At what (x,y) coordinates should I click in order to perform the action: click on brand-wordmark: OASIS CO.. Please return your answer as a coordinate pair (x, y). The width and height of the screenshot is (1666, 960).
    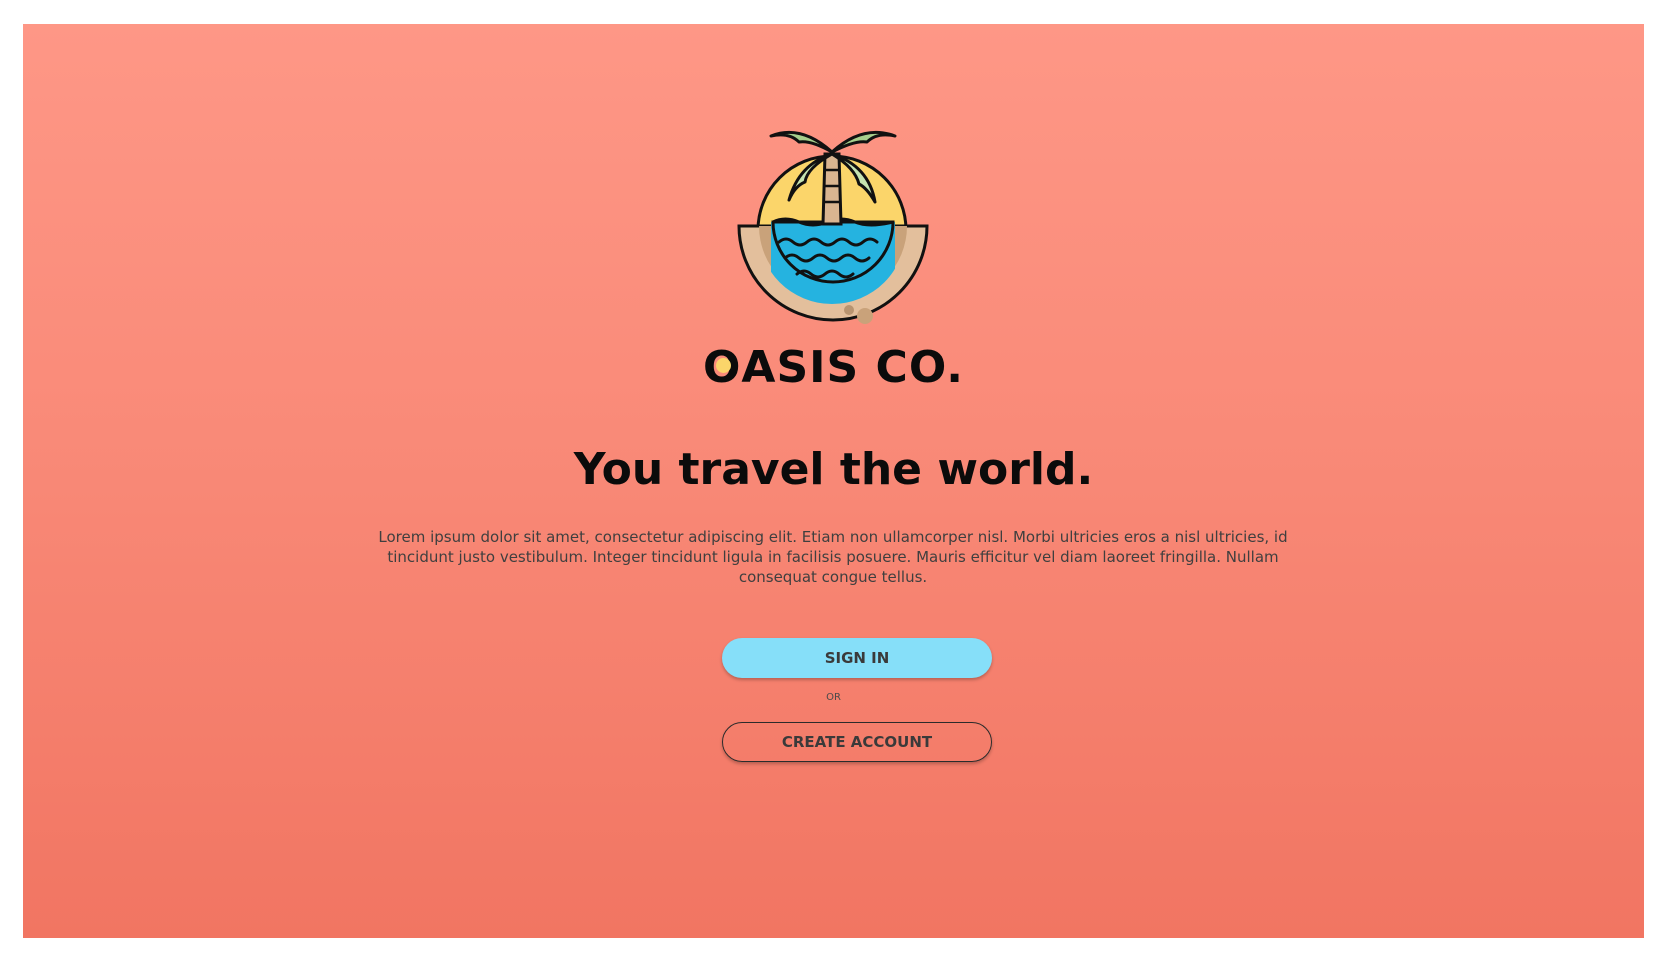
    Looking at the image, I should click on (833, 368).